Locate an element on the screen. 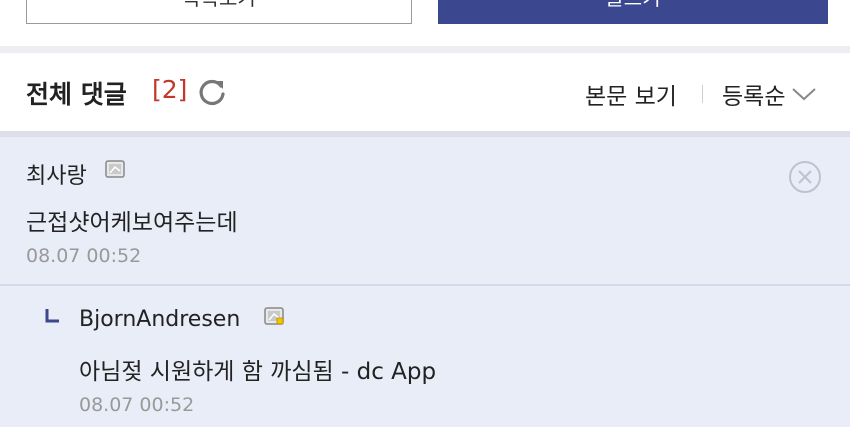 The image size is (850, 427). sort-select: 등록순 is located at coordinates (769, 94).